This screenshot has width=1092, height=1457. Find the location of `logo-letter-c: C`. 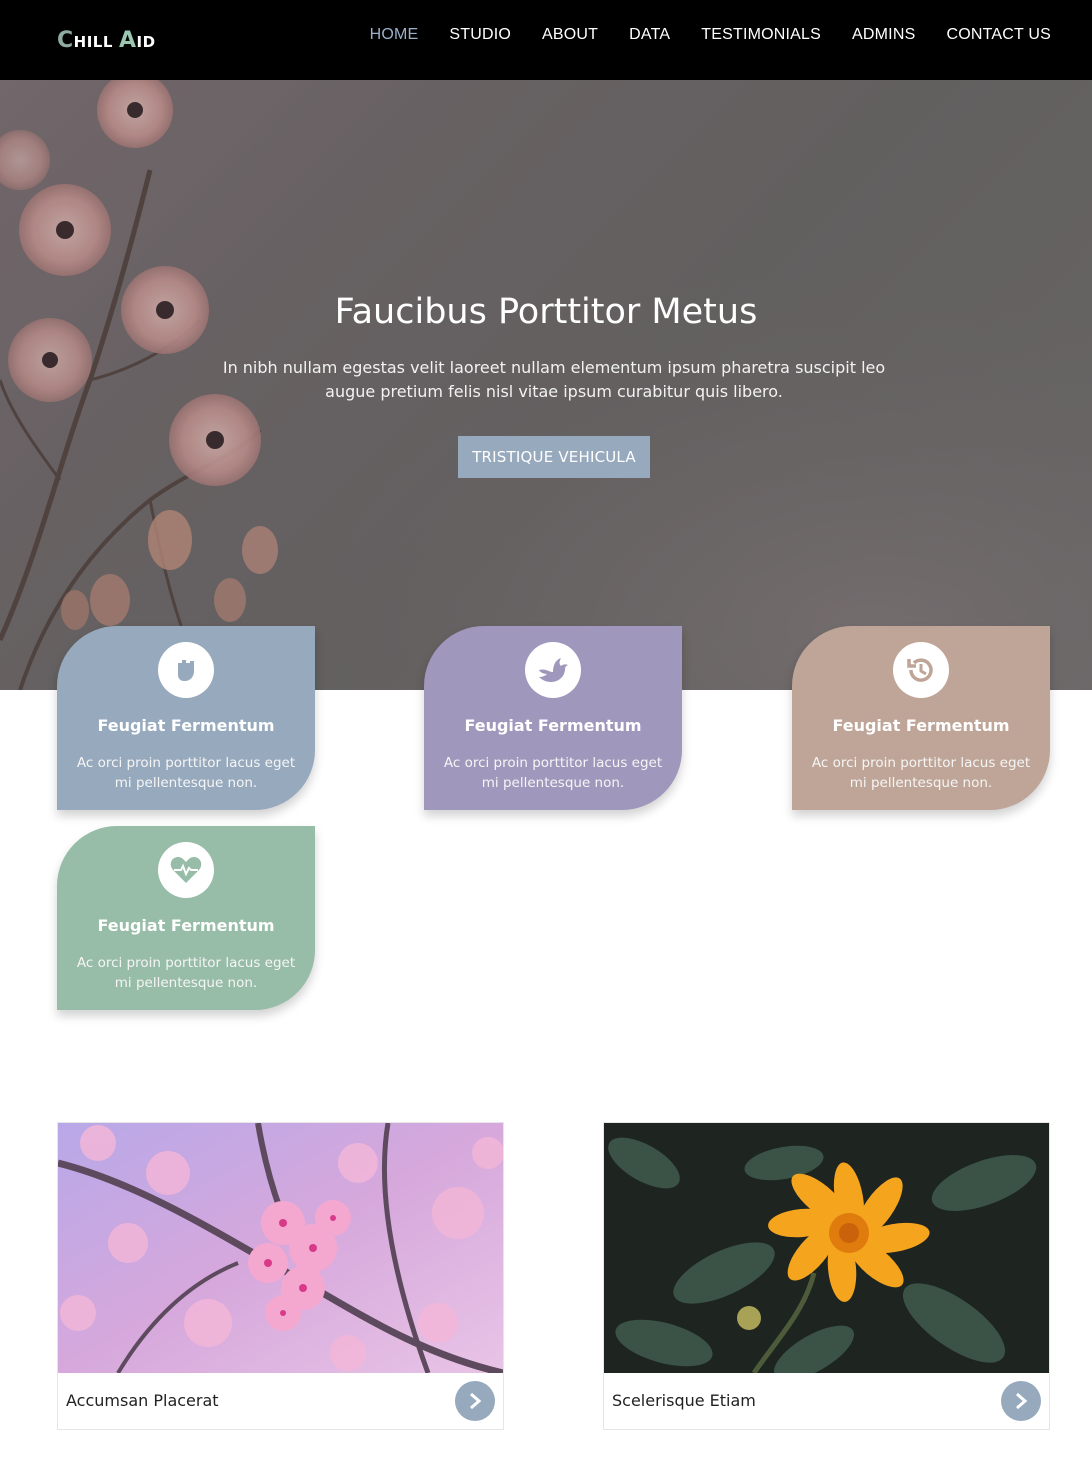

logo-letter-c: C is located at coordinates (65, 40).